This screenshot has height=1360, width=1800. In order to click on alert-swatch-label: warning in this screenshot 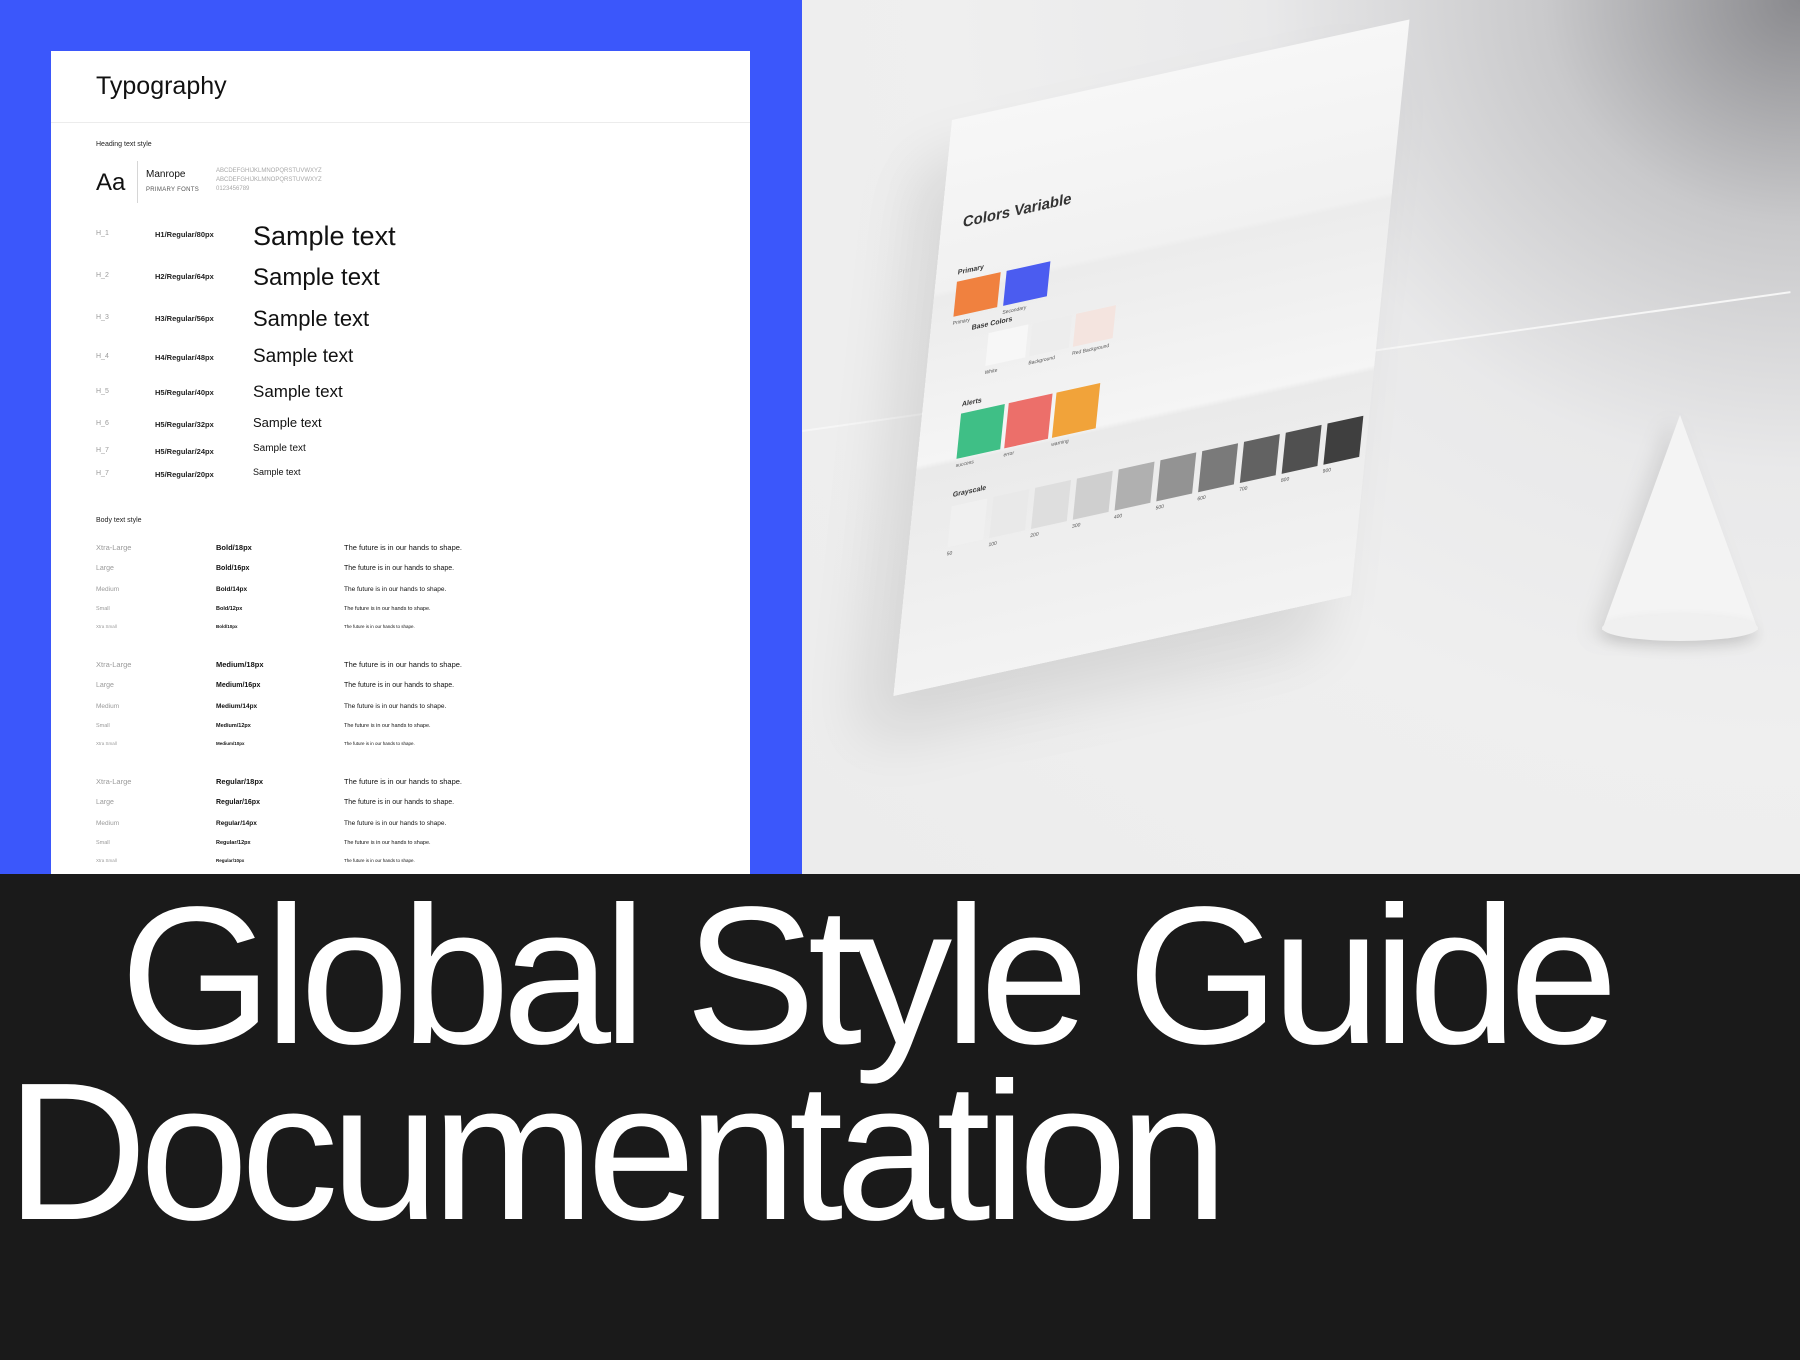, I will do `click(1059, 443)`.